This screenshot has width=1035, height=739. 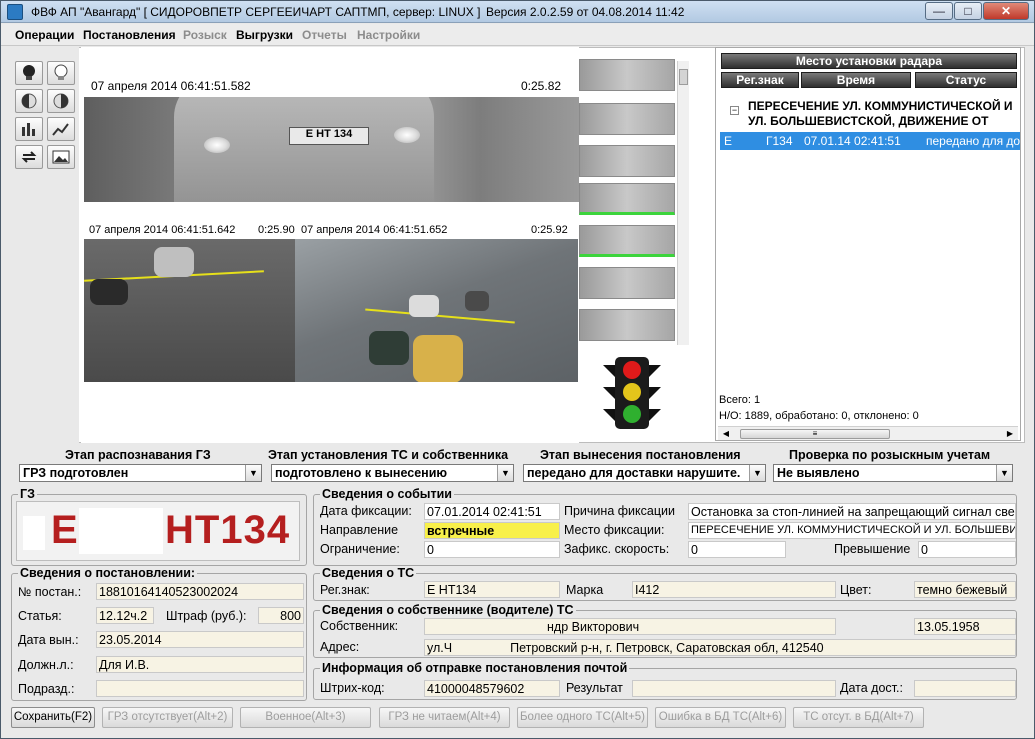 I want to click on multiple-vehicles-button: Более одного ТС(Alt+5), so click(x=582, y=717).